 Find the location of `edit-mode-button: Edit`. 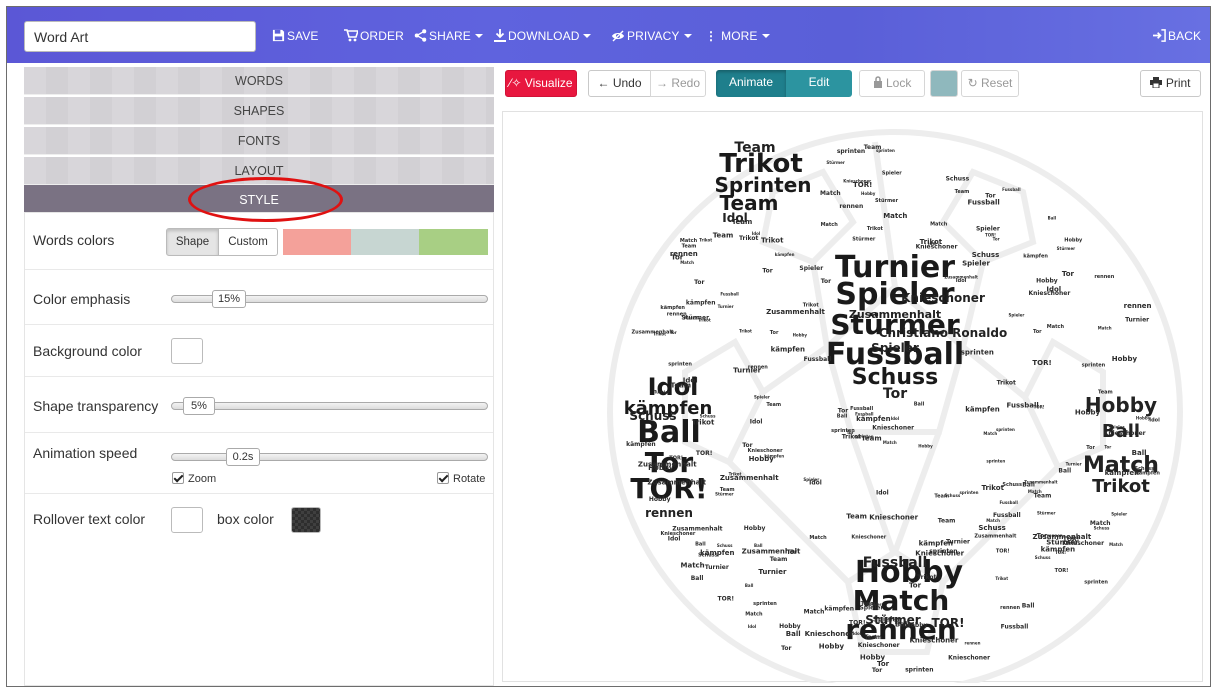

edit-mode-button: Edit is located at coordinates (819, 83).